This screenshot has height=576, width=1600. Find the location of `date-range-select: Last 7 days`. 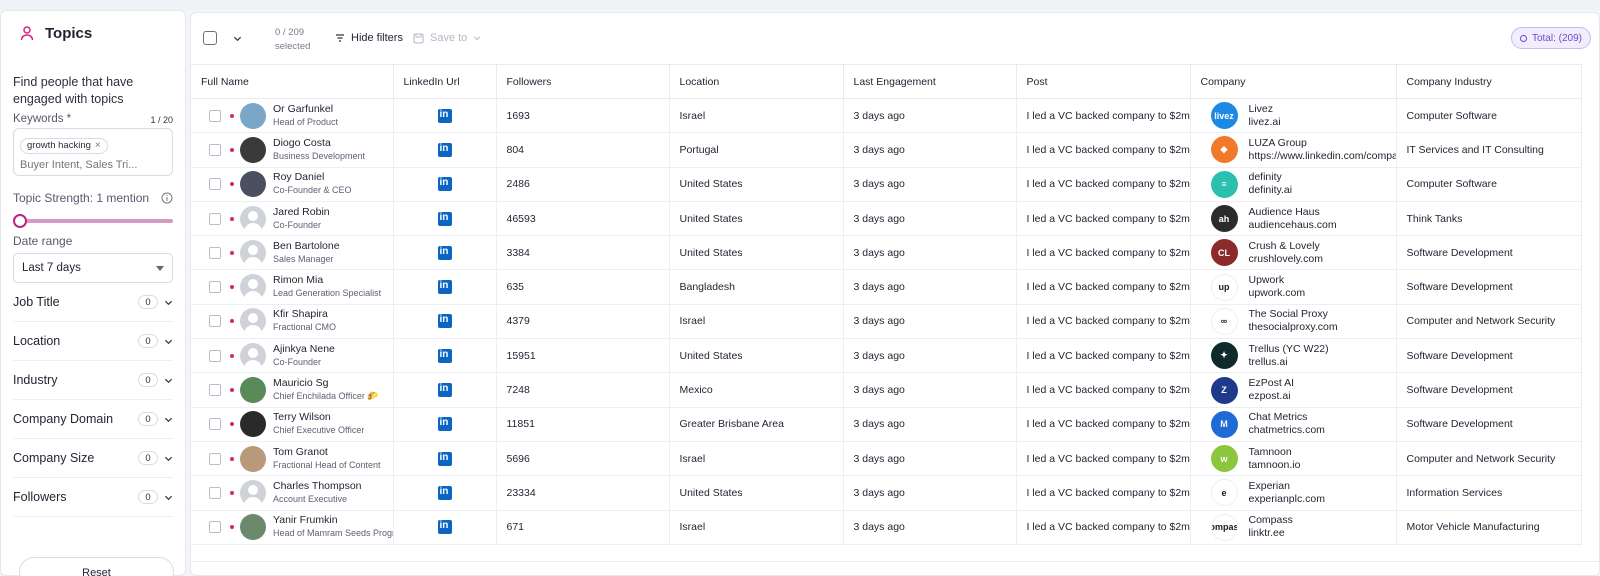

date-range-select: Last 7 days is located at coordinates (93, 268).